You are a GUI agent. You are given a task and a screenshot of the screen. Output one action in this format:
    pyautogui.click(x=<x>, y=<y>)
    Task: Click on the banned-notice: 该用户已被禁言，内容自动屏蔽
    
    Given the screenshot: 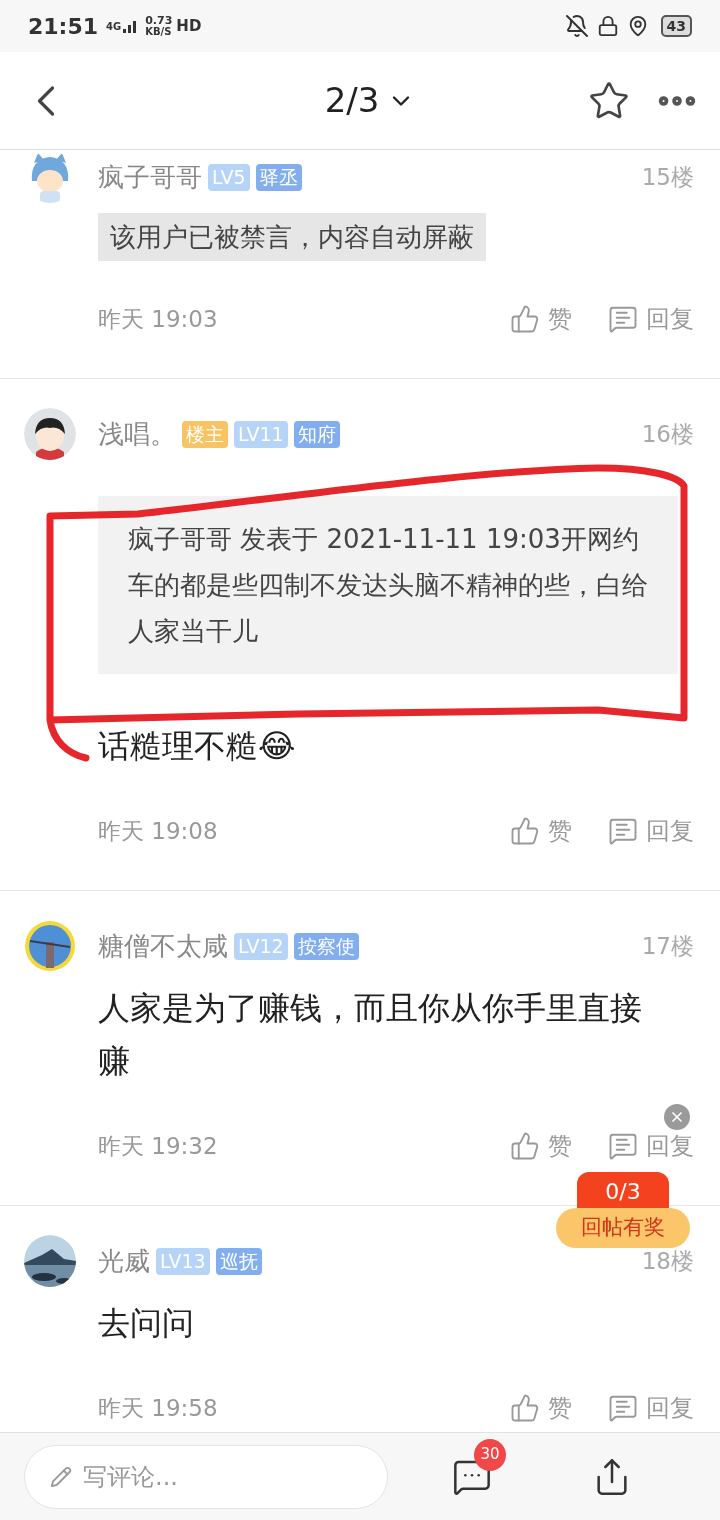 What is the action you would take?
    pyautogui.click(x=292, y=237)
    